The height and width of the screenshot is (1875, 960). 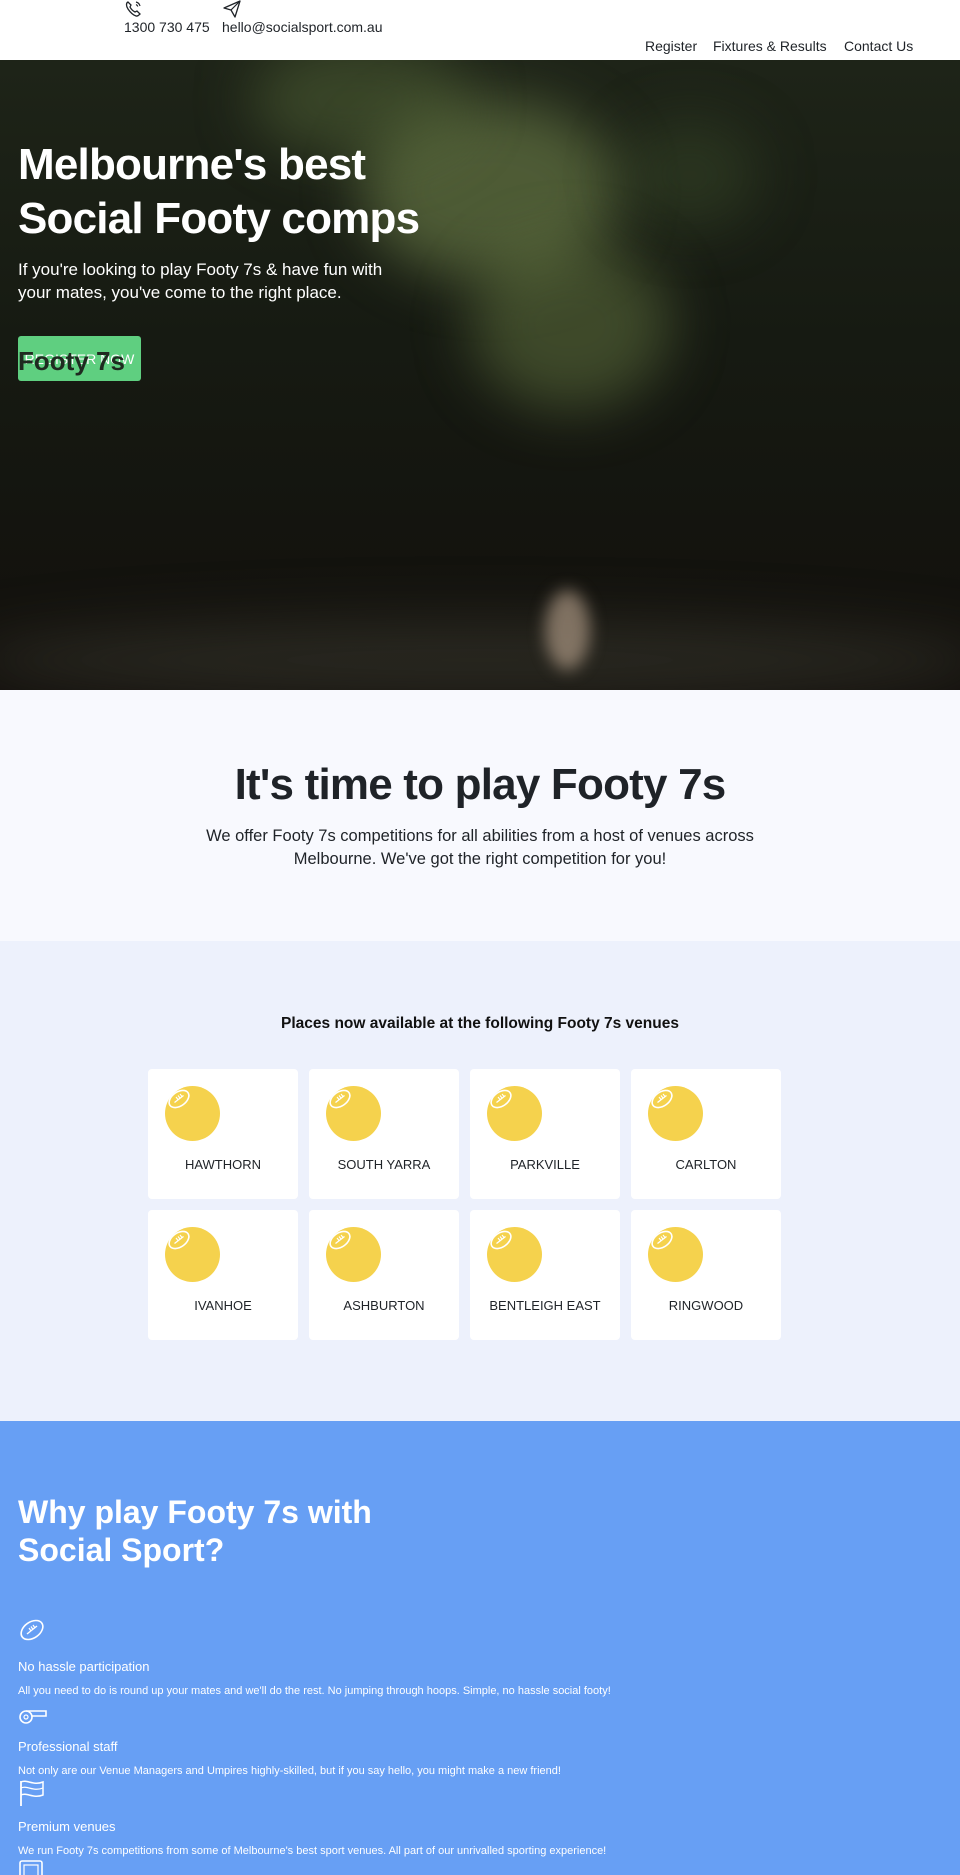 What do you see at coordinates (133, 9) in the screenshot?
I see `phone-icon` at bounding box center [133, 9].